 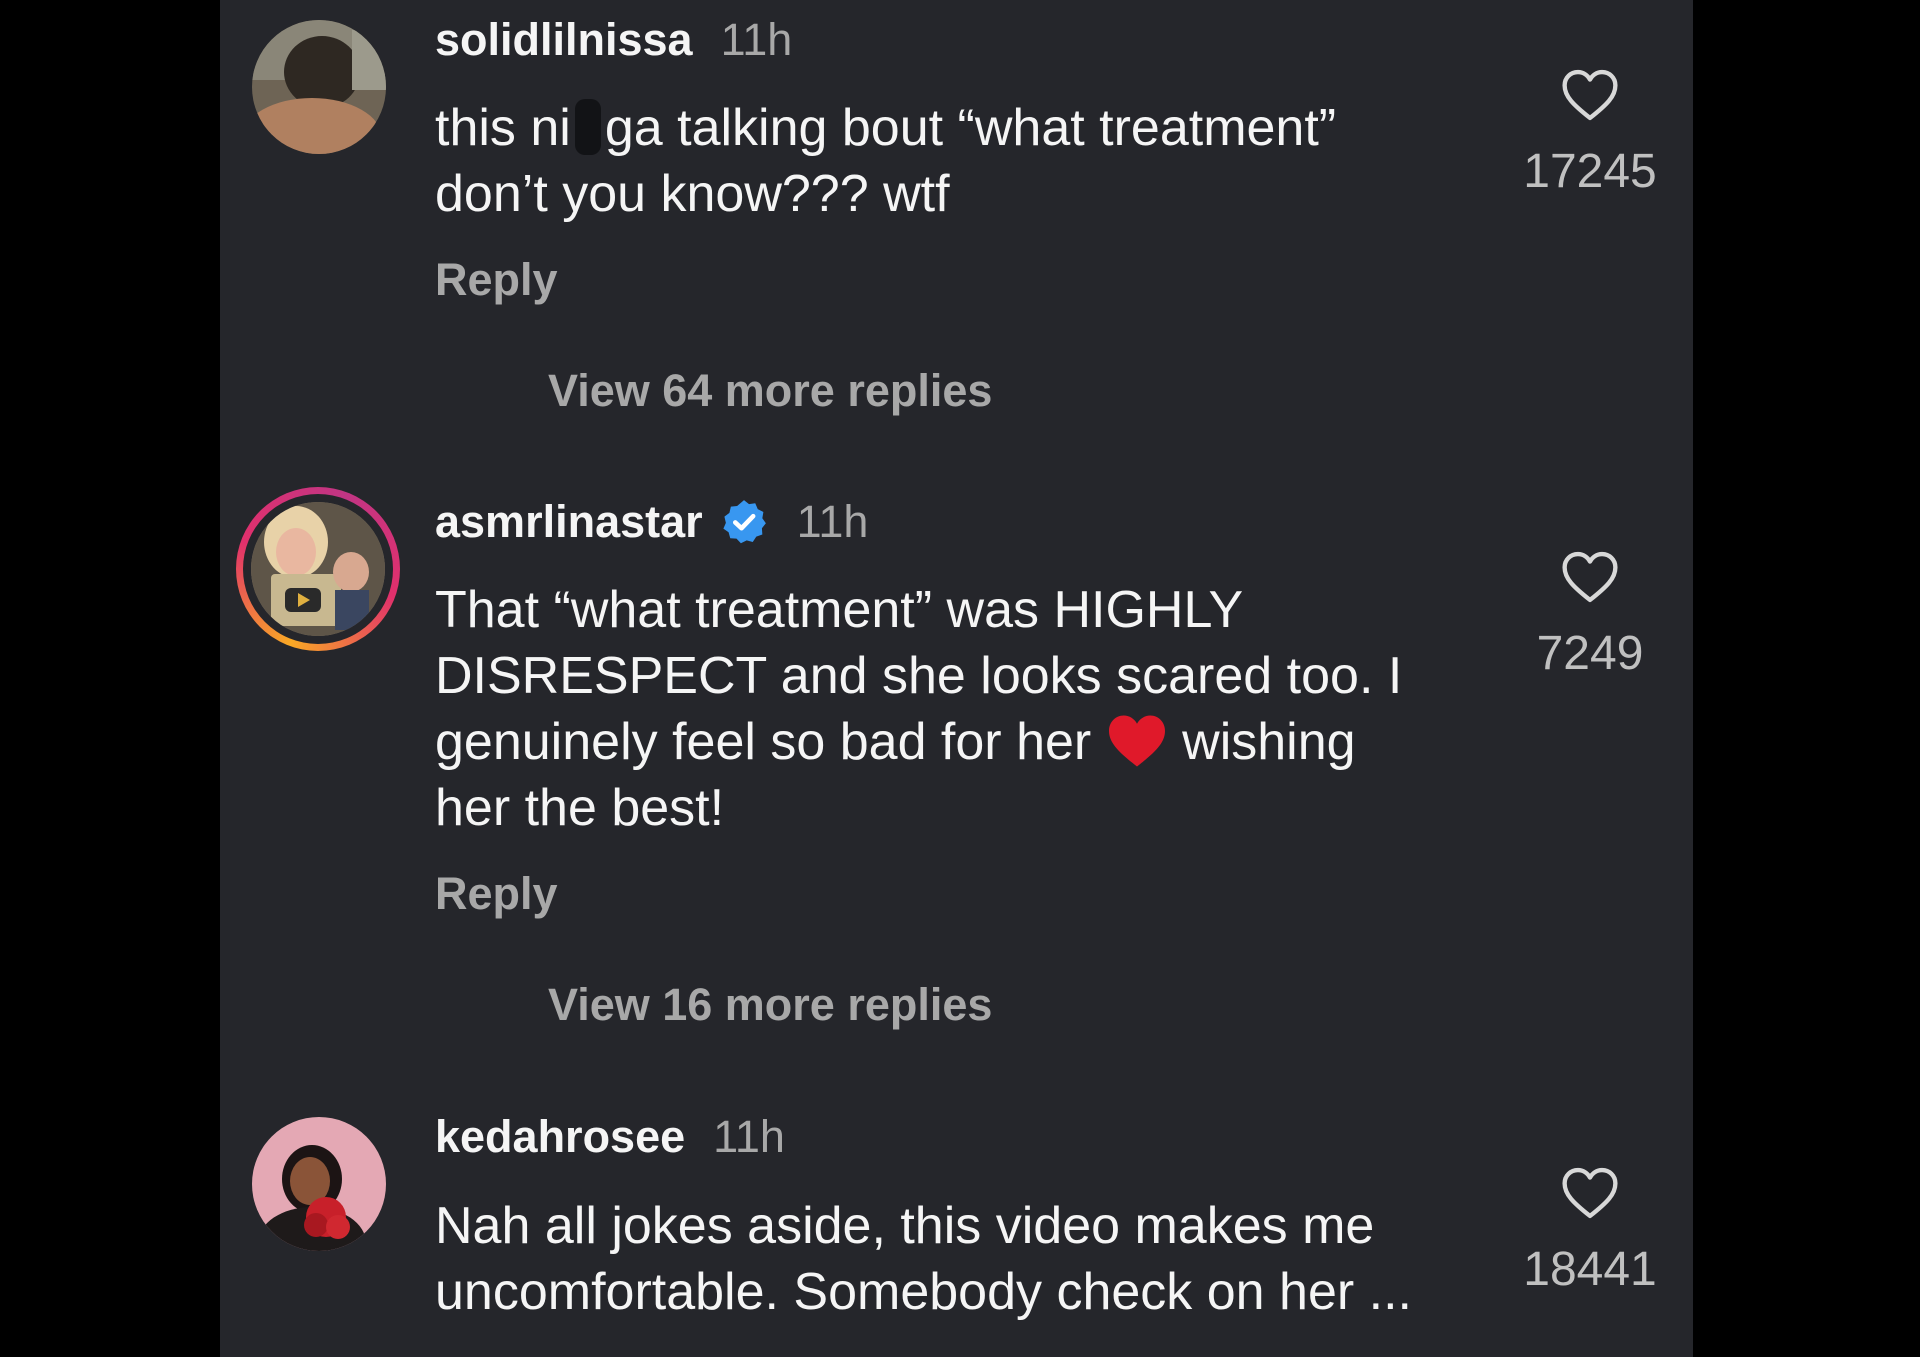 I want to click on verified-badge-icon, so click(x=744, y=522).